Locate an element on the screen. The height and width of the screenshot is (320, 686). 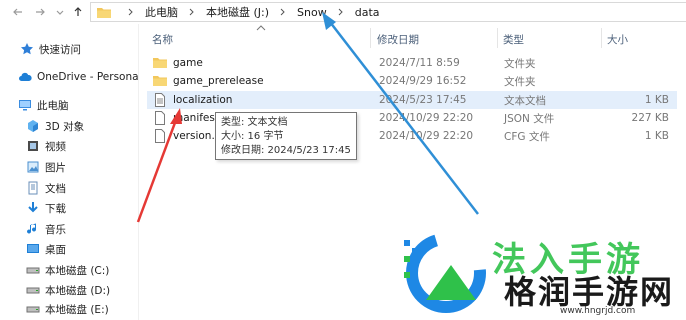
sidebar-item-quick-access: 快速访问 is located at coordinates (50, 49).